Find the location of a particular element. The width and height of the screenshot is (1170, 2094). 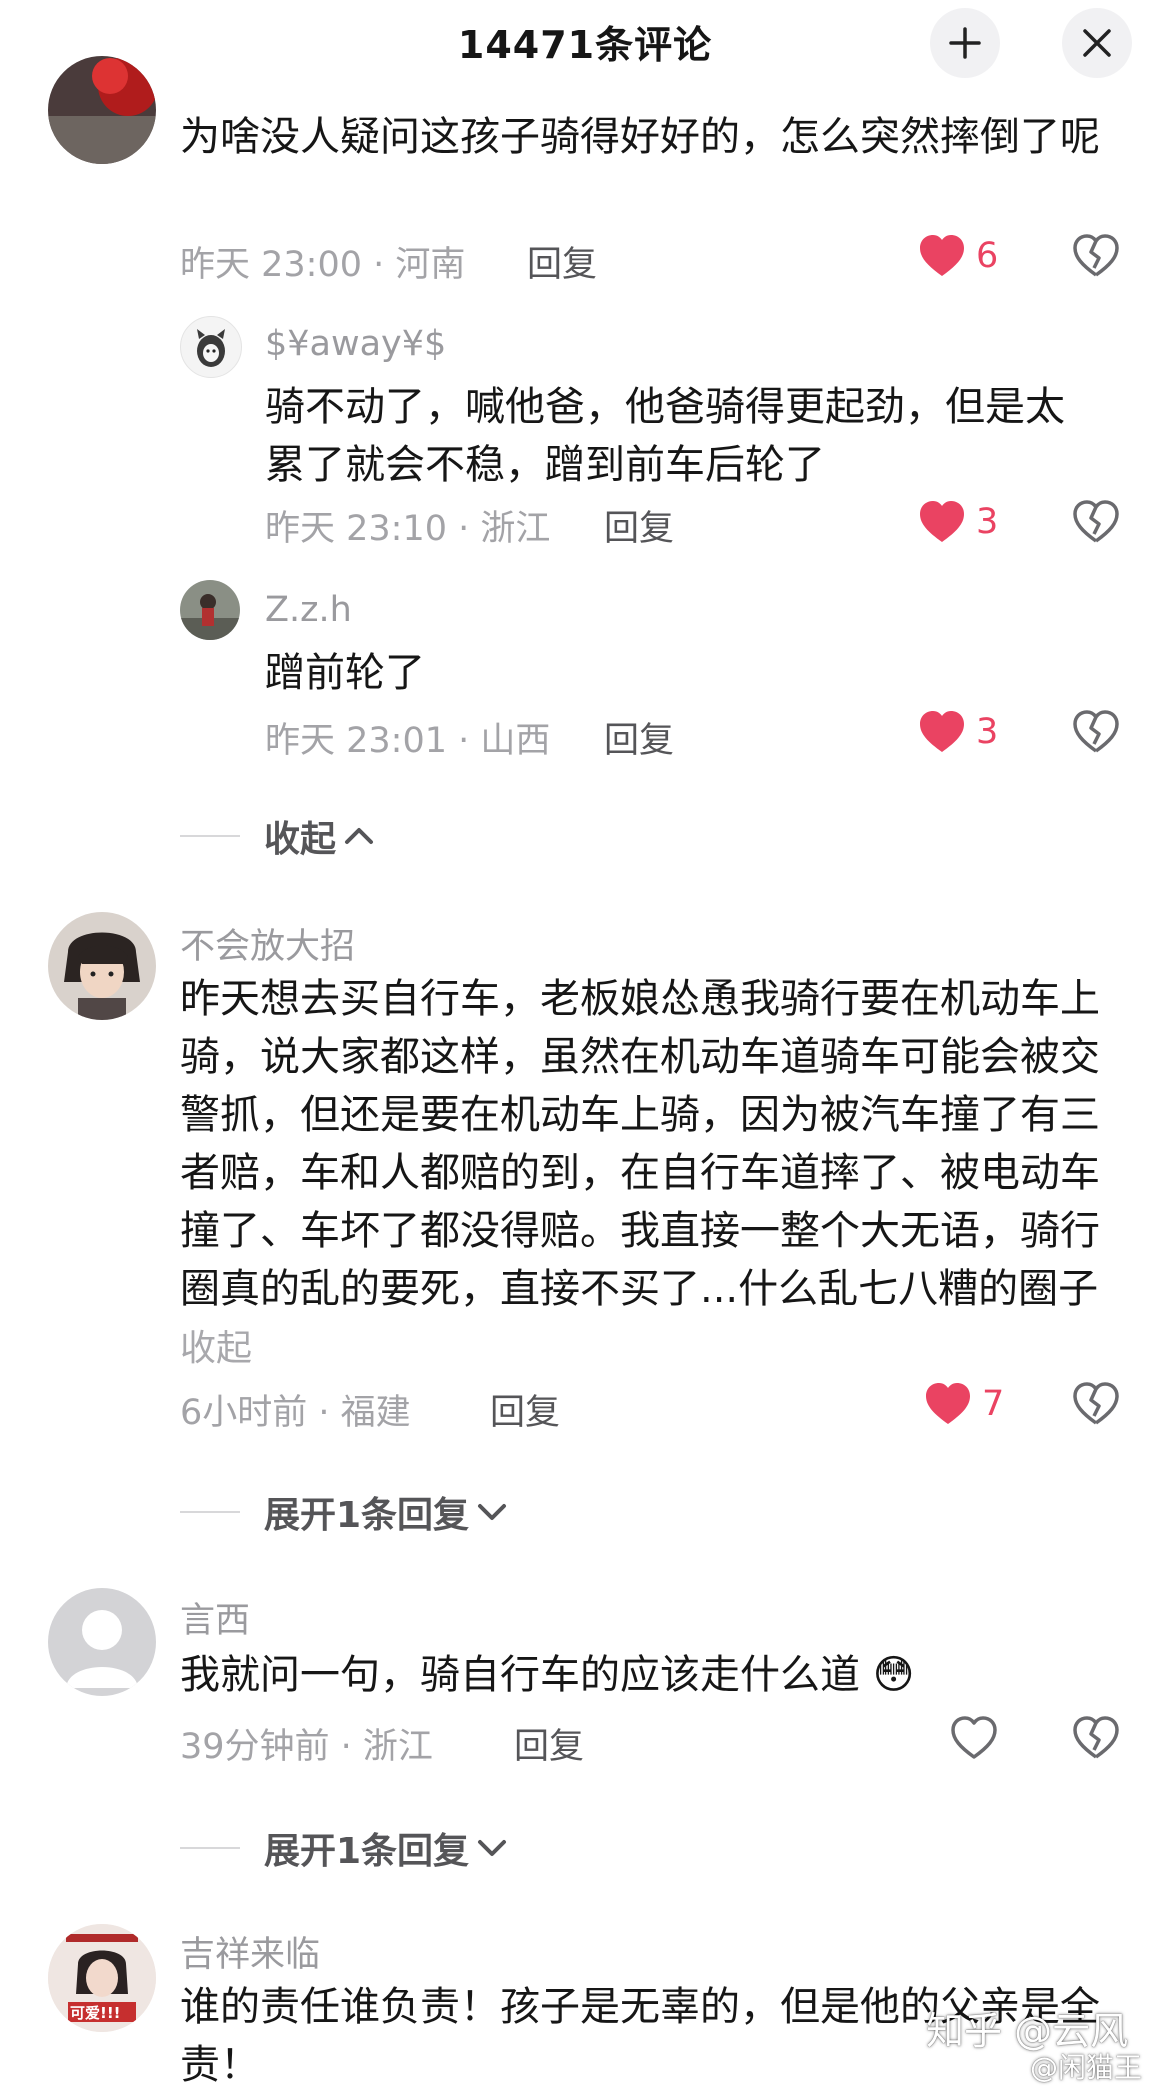

like-button: 6 is located at coordinates (958, 256).